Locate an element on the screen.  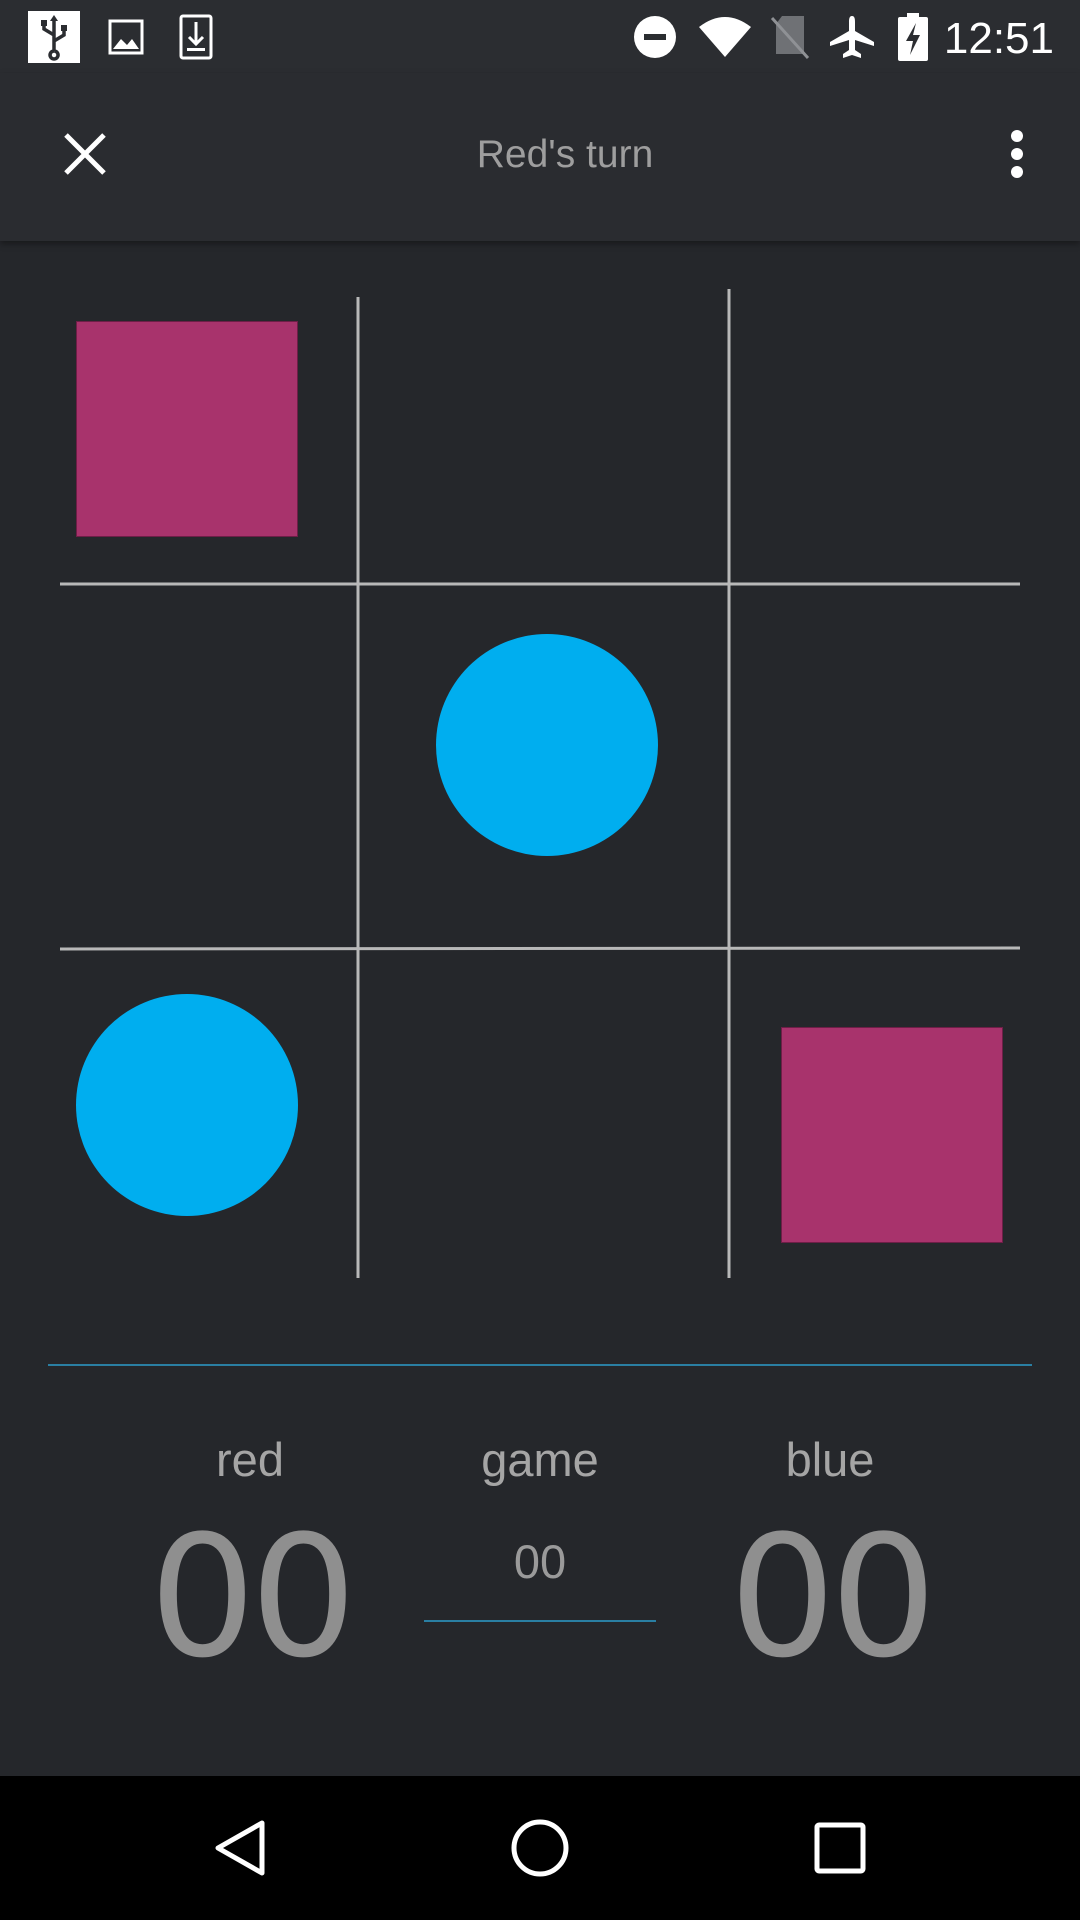
app-bar: Red's turn is located at coordinates (540, 157).